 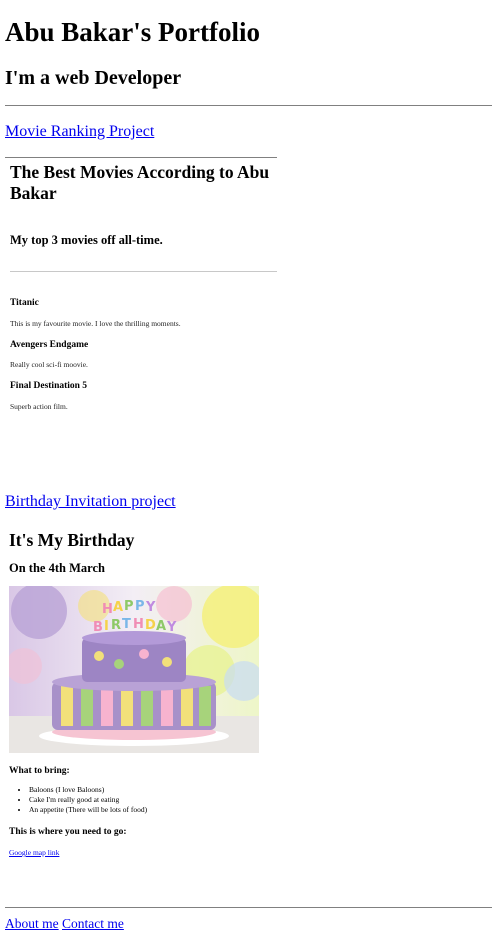 I want to click on movie-desc-3: Superb action film., so click(x=39, y=406).